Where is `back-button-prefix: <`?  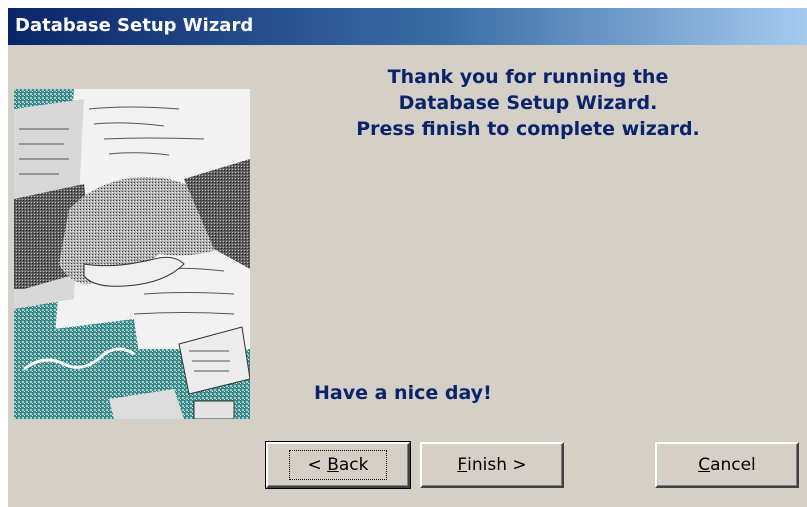 back-button-prefix: < is located at coordinates (317, 465).